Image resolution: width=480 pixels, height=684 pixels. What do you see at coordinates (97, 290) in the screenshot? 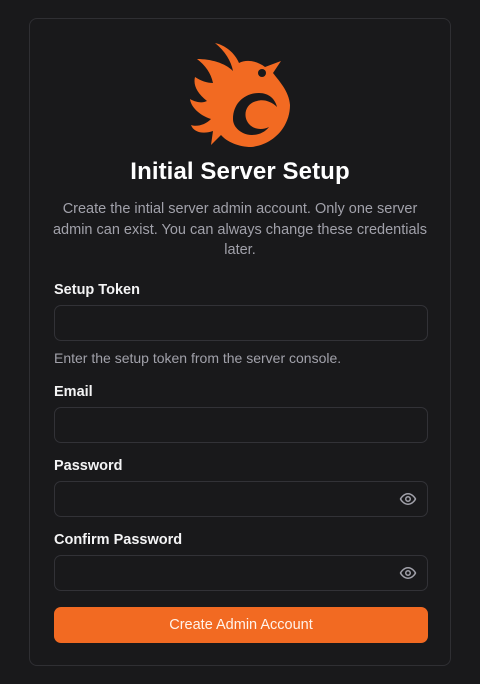
I see `setup-token-label: Setup Token` at bounding box center [97, 290].